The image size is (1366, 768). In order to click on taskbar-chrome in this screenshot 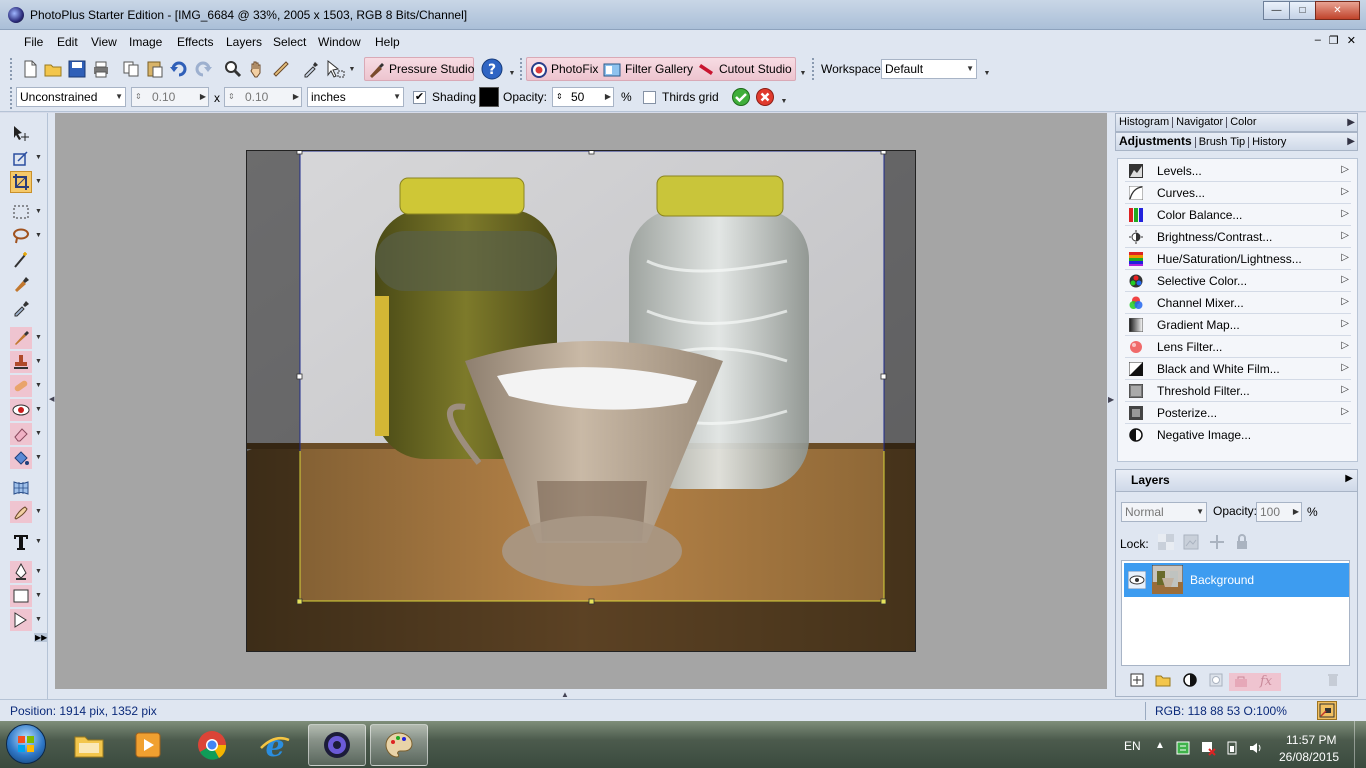, I will do `click(212, 745)`.